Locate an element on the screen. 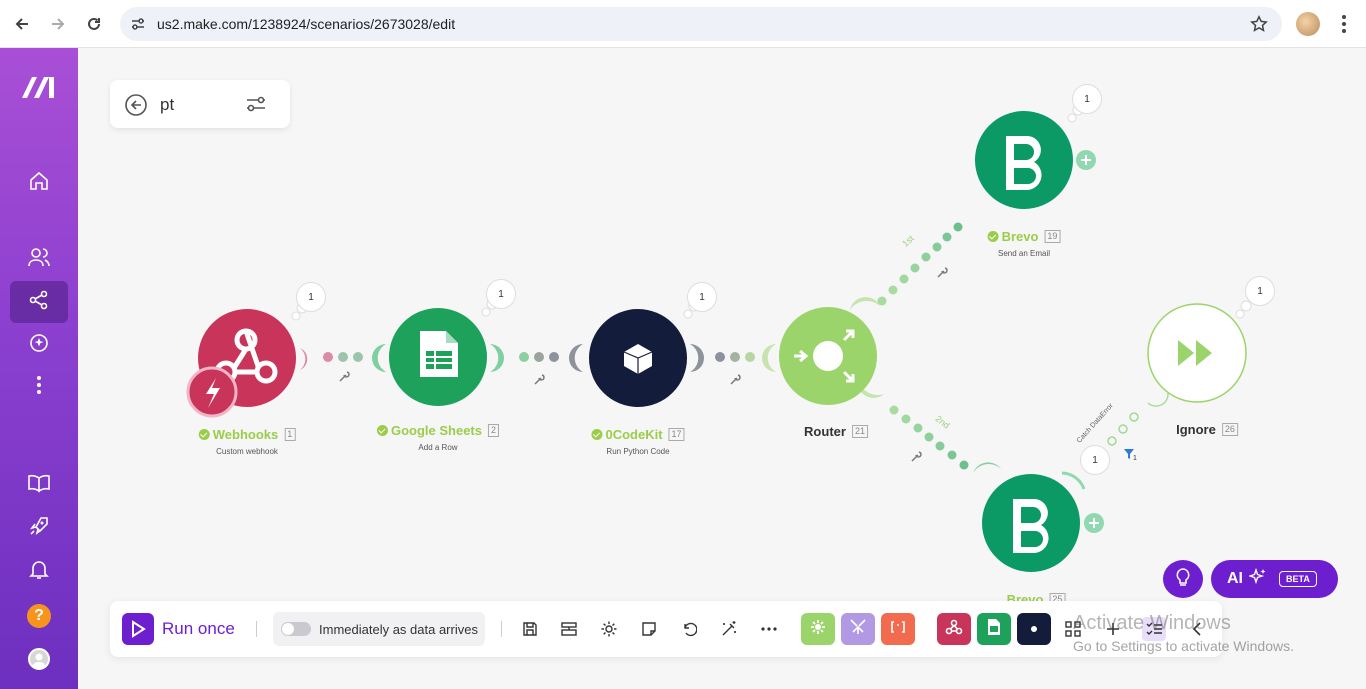 The image size is (1366, 689). sheets-icon is located at coordinates (994, 629).